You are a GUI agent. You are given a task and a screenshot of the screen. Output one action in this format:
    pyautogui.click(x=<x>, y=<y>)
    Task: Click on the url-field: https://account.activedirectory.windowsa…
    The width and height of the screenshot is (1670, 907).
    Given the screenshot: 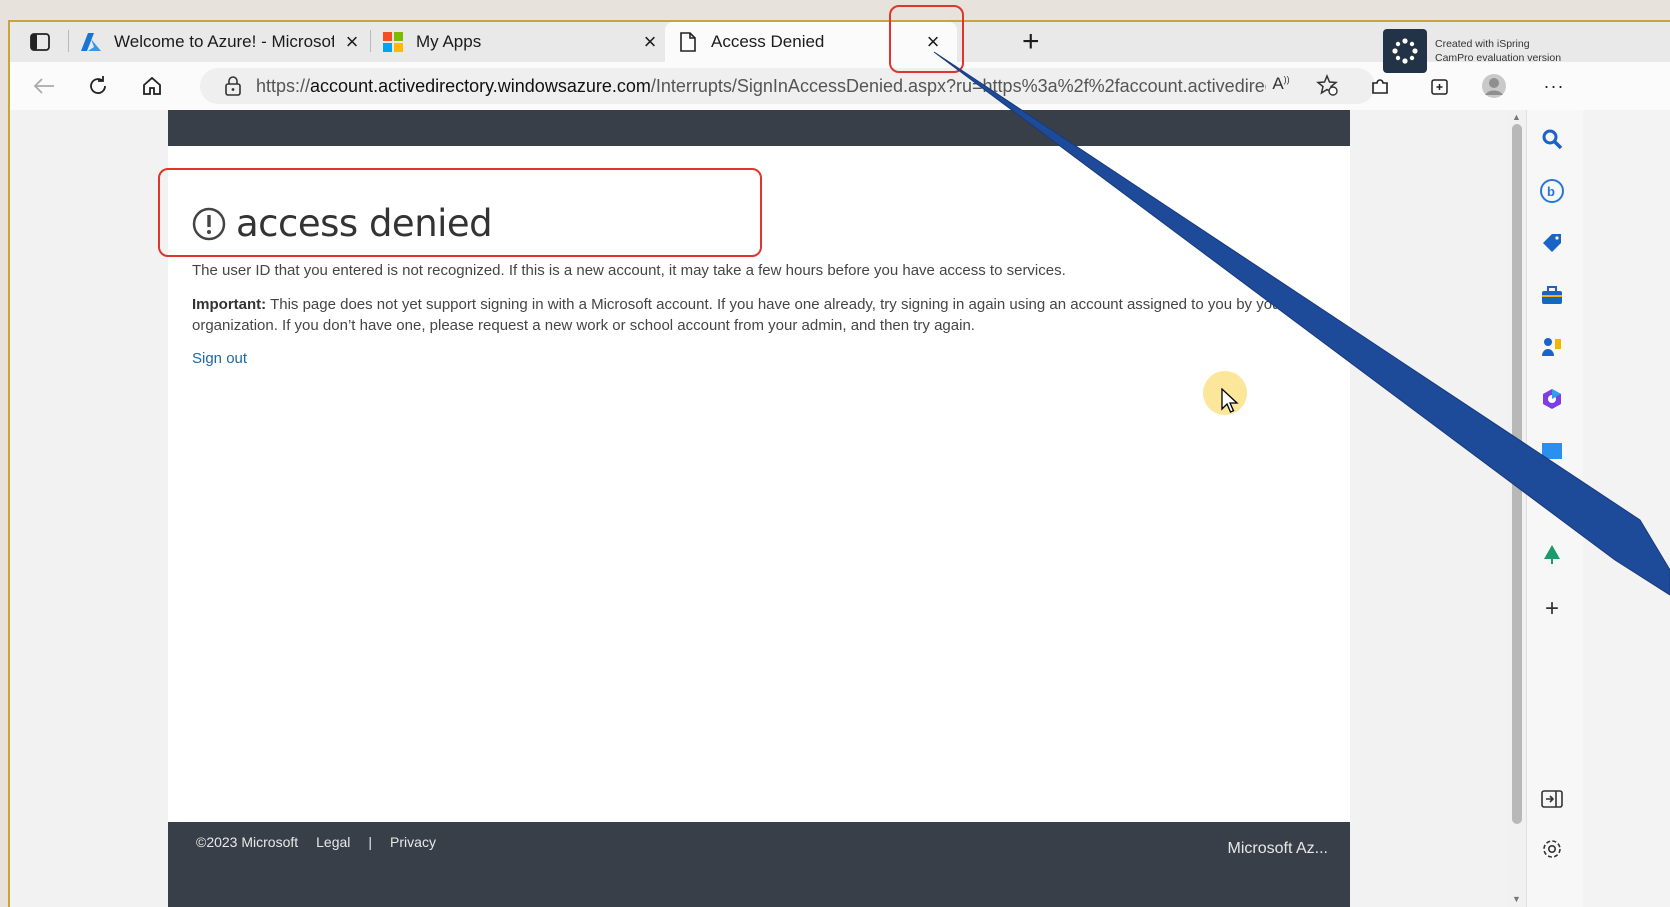 What is the action you would take?
    pyautogui.click(x=787, y=86)
    